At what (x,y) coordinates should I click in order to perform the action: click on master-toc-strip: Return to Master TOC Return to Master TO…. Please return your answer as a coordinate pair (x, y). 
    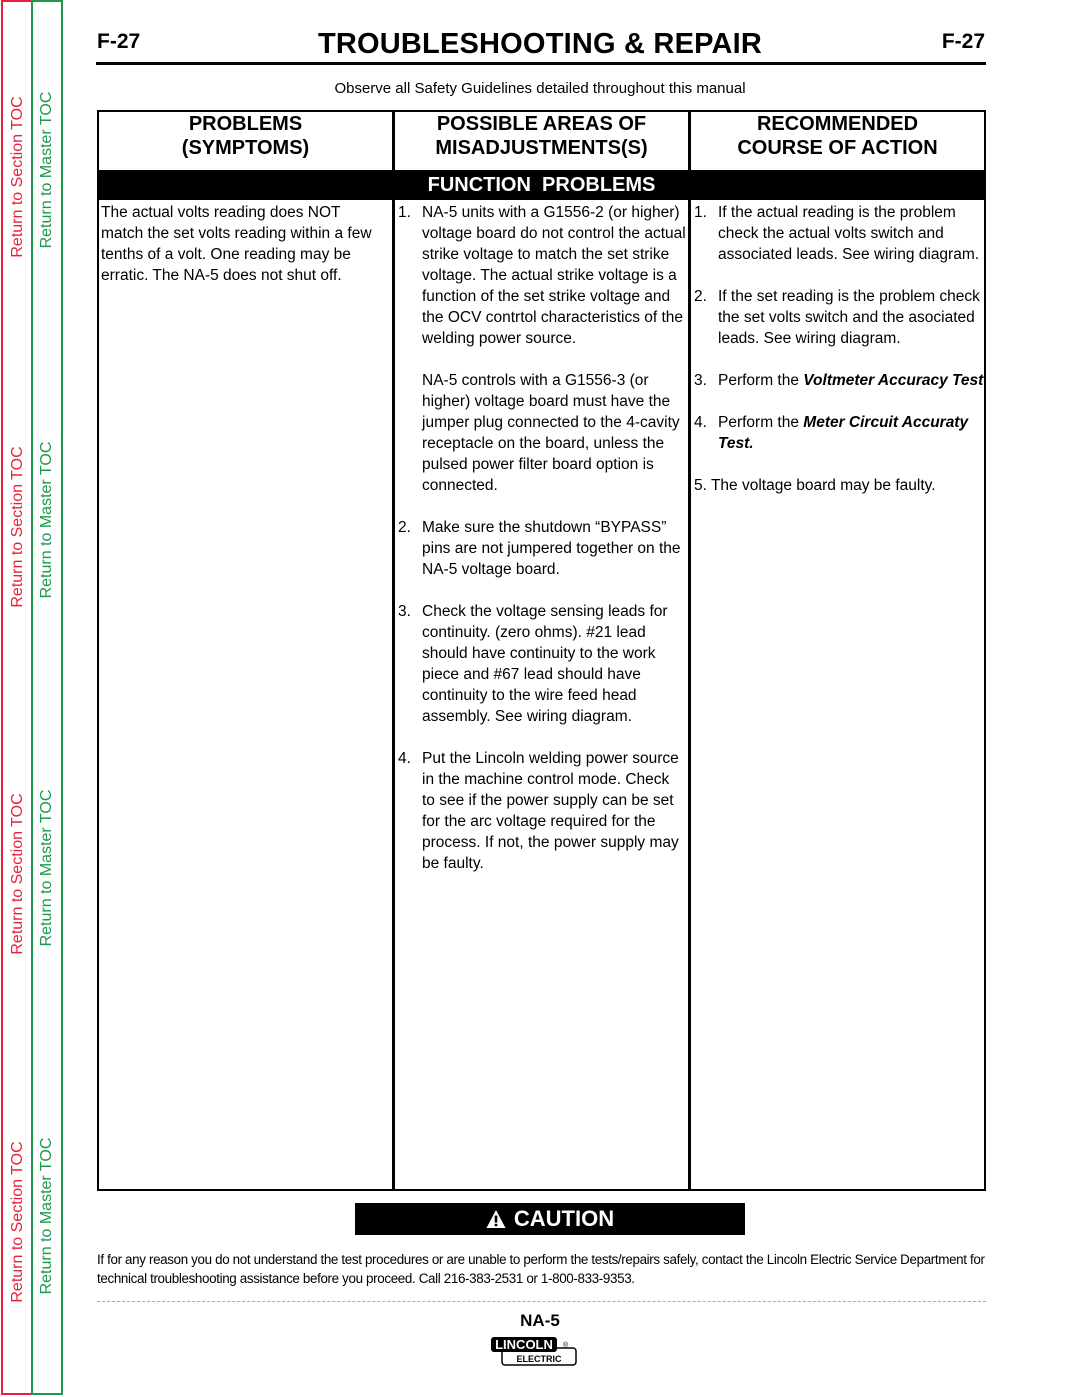
    Looking at the image, I should click on (47, 697).